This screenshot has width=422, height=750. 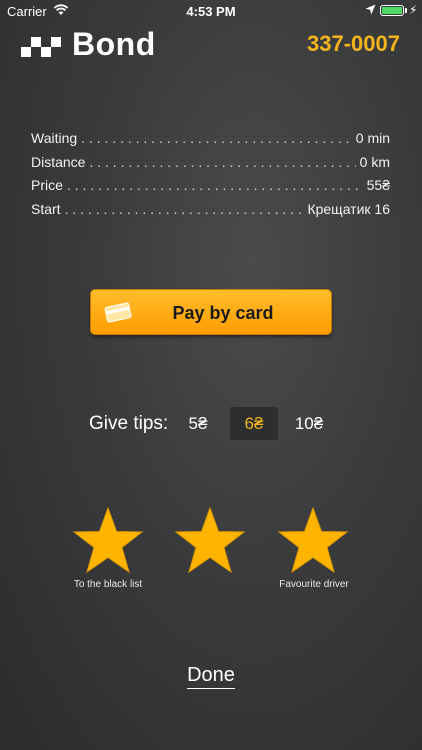 What do you see at coordinates (129, 423) in the screenshot?
I see `tips-label: Give tips:` at bounding box center [129, 423].